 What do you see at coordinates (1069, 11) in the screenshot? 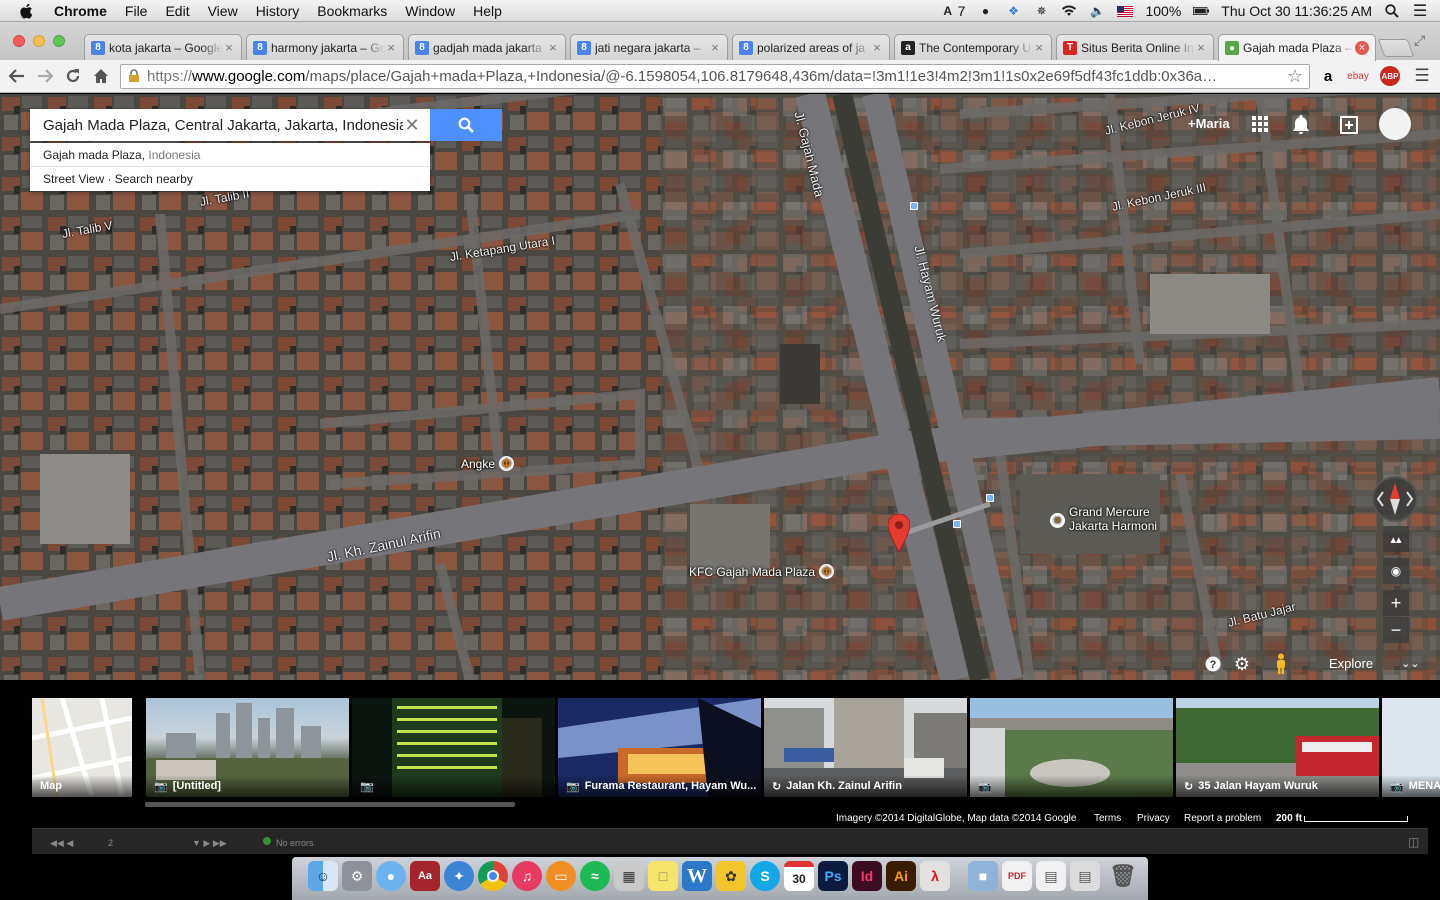
I see `wifi-icon` at bounding box center [1069, 11].